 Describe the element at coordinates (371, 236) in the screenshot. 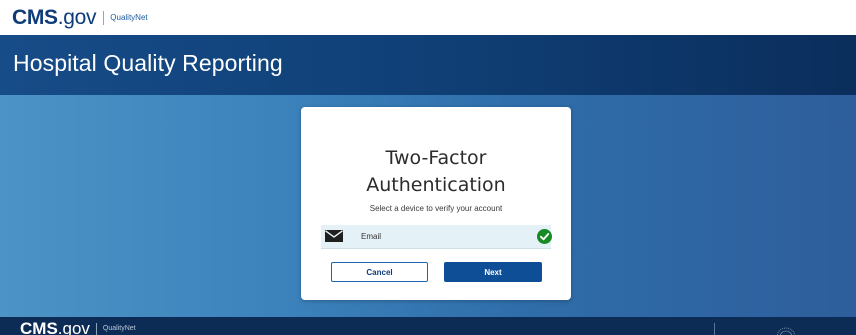

I see `device-label: Email` at that location.